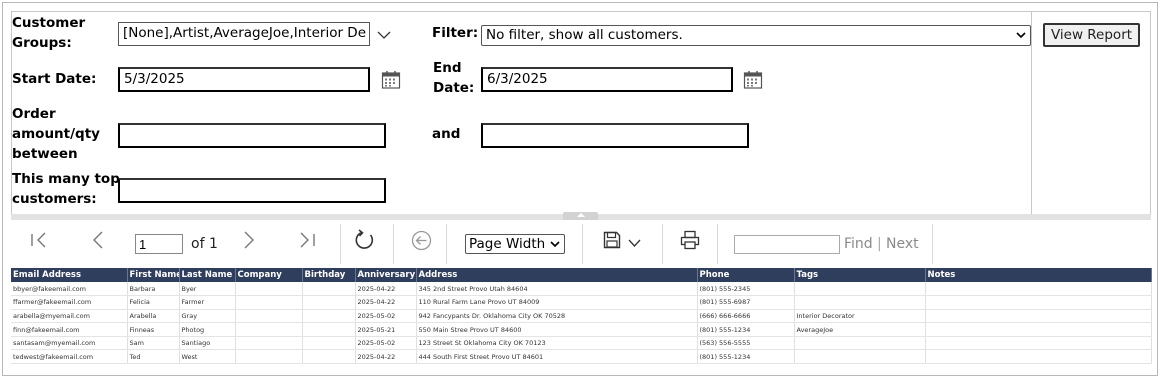 Image resolution: width=1161 pixels, height=378 pixels. Describe the element at coordinates (455, 33) in the screenshot. I see `filter-label: Filter:` at that location.